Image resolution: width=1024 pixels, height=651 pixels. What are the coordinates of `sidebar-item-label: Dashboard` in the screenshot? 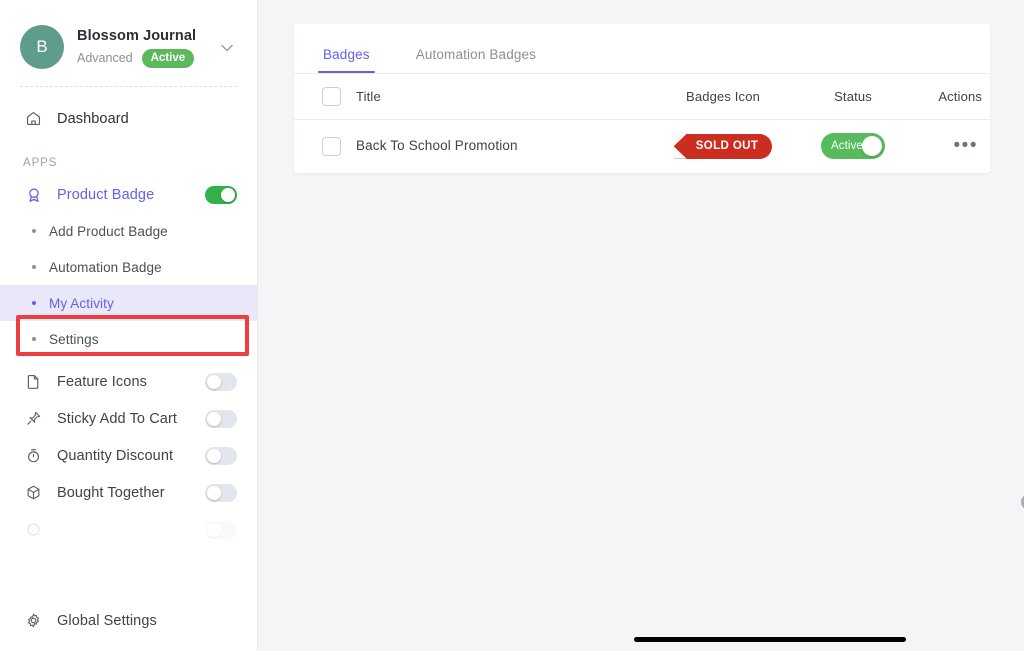 It's located at (93, 118).